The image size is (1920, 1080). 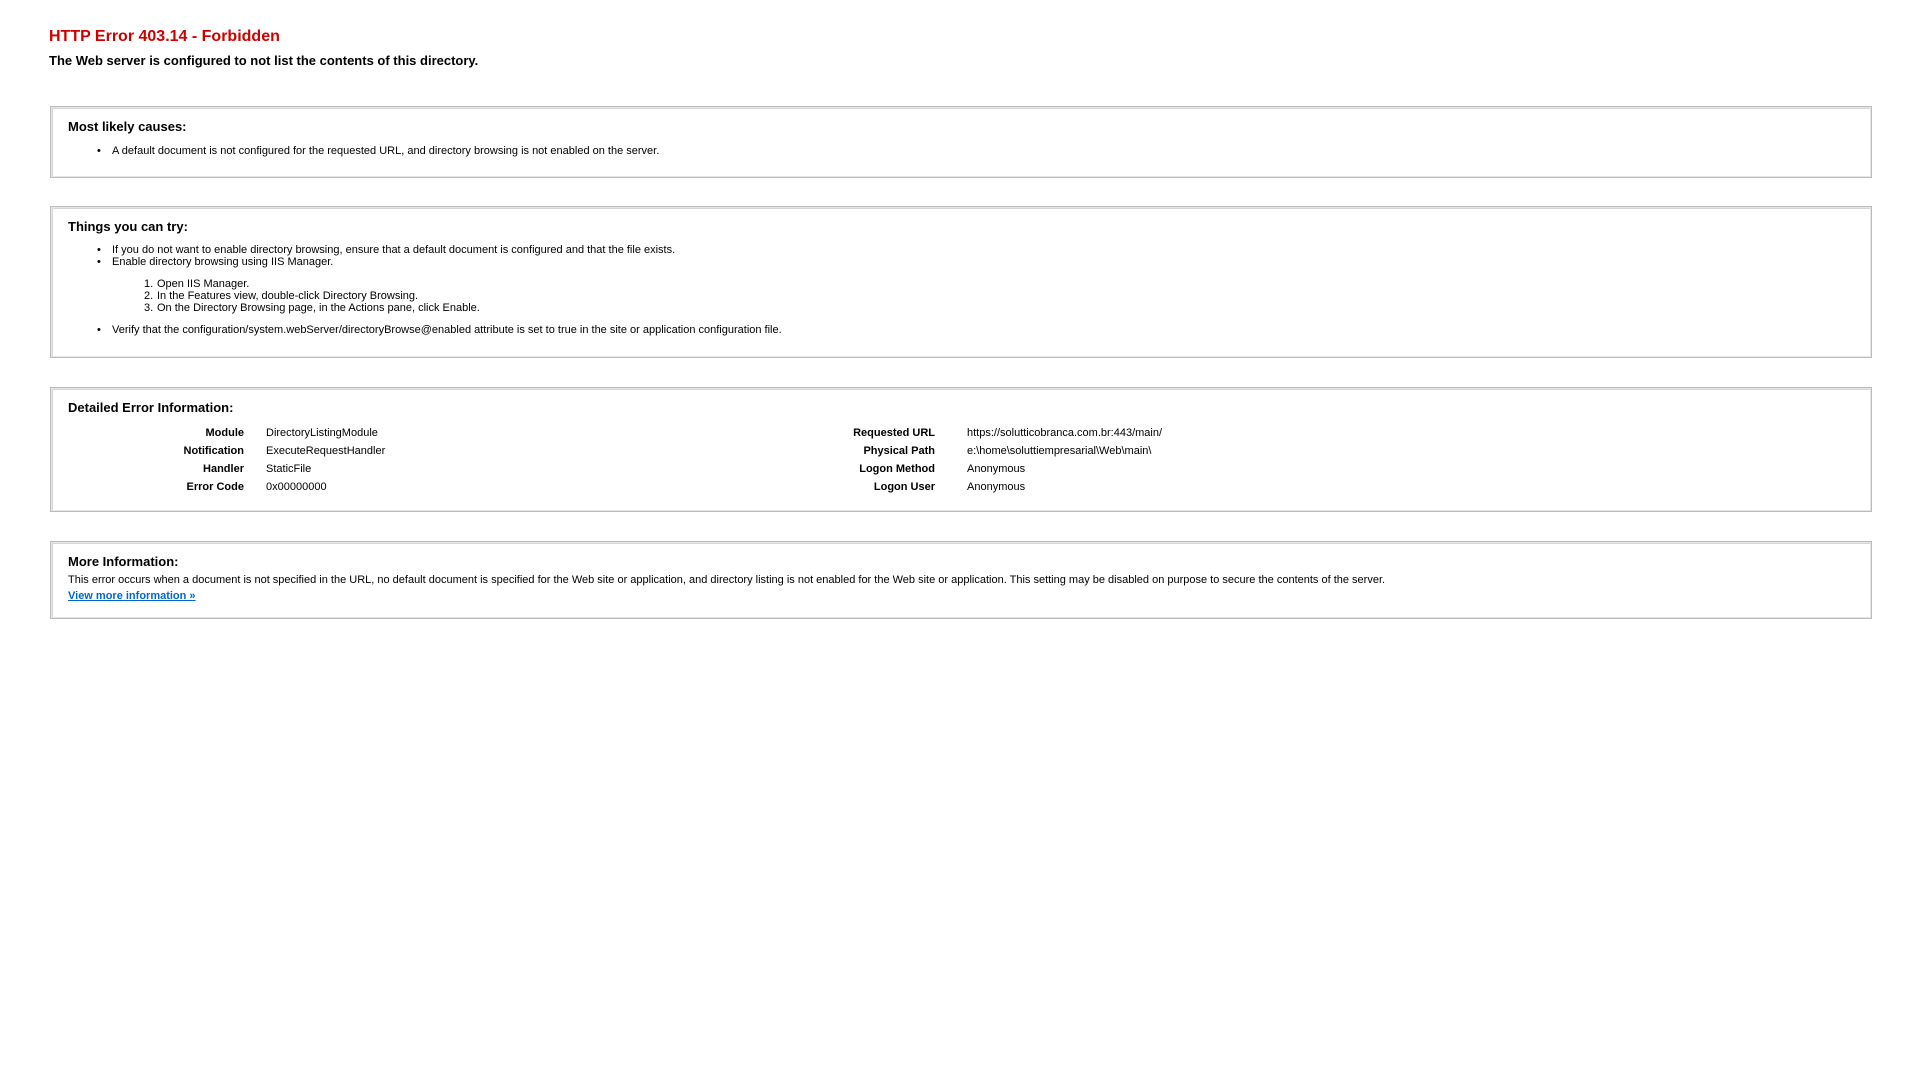 What do you see at coordinates (149, 284) in the screenshot?
I see `step-number: 1.` at bounding box center [149, 284].